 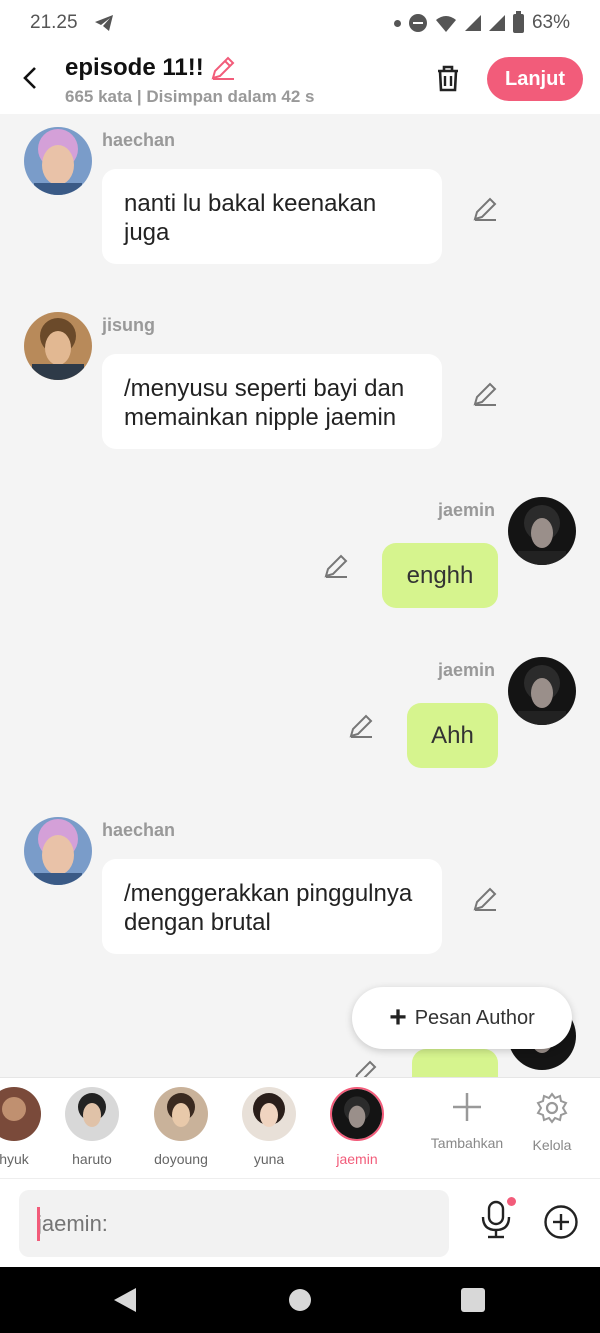 What do you see at coordinates (269, 1114) in the screenshot?
I see `avatar-yuna` at bounding box center [269, 1114].